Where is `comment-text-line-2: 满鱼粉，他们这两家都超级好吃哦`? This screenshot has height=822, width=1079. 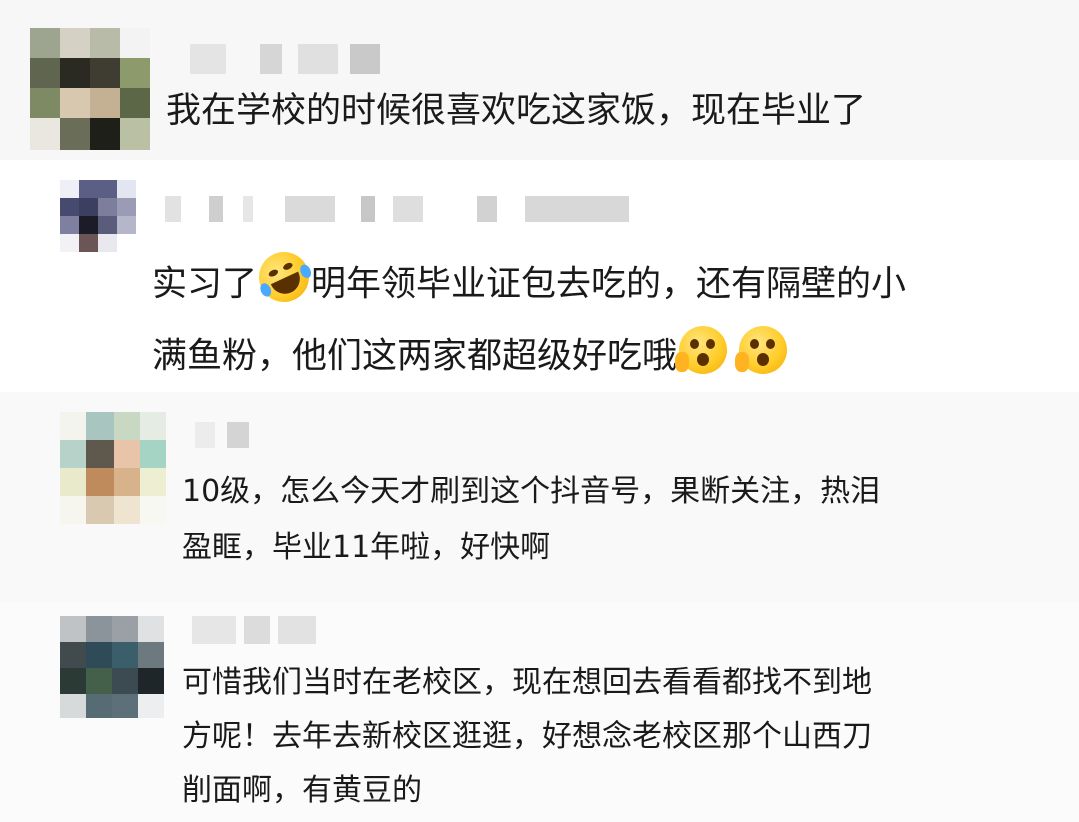 comment-text-line-2: 满鱼粉，他们这两家都超级好吃哦 is located at coordinates (470, 353).